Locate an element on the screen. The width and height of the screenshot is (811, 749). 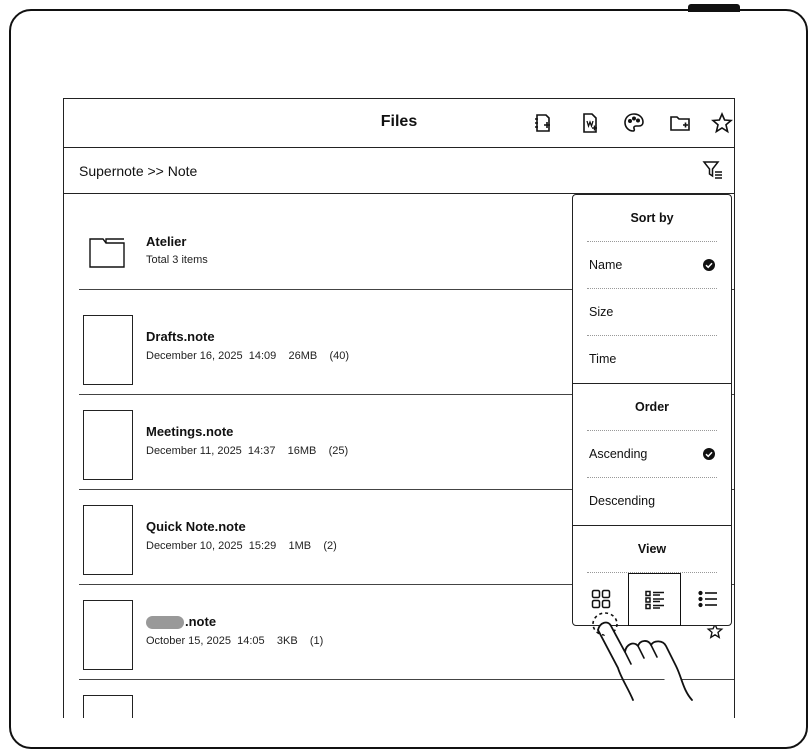
order-option-label: Descending is located at coordinates (622, 501).